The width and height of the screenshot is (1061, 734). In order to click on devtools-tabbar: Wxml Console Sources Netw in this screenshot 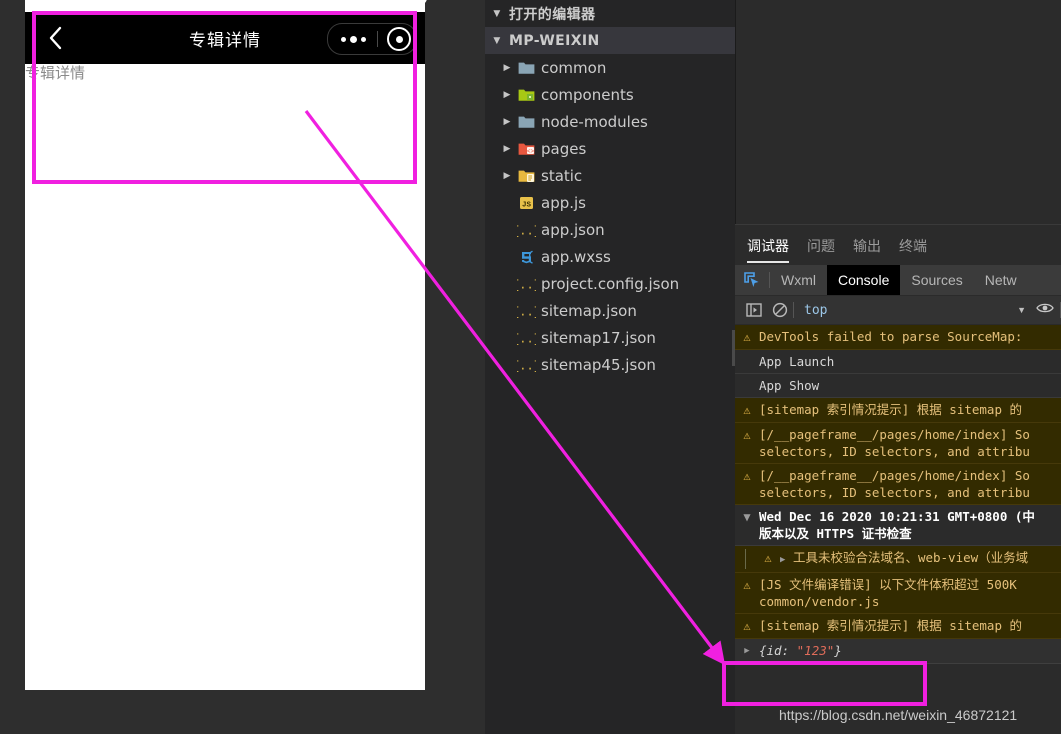, I will do `click(898, 280)`.